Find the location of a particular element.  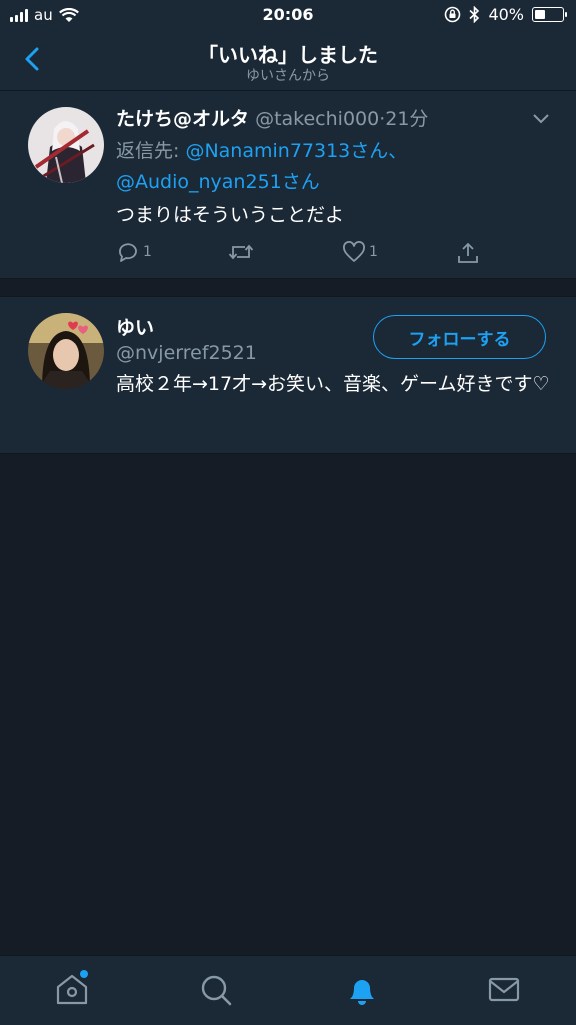

status-bar: au 20:06 40% is located at coordinates (288, 15).